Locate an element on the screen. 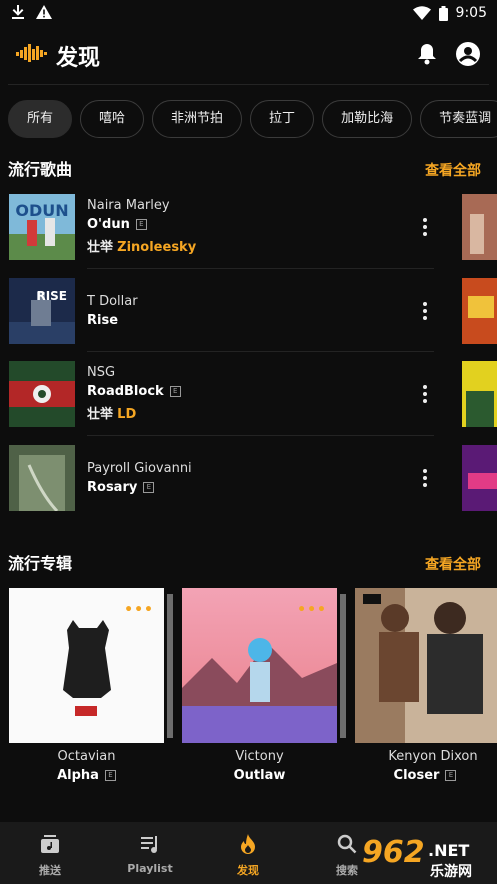  nav-label: 推送 is located at coordinates (50, 870).